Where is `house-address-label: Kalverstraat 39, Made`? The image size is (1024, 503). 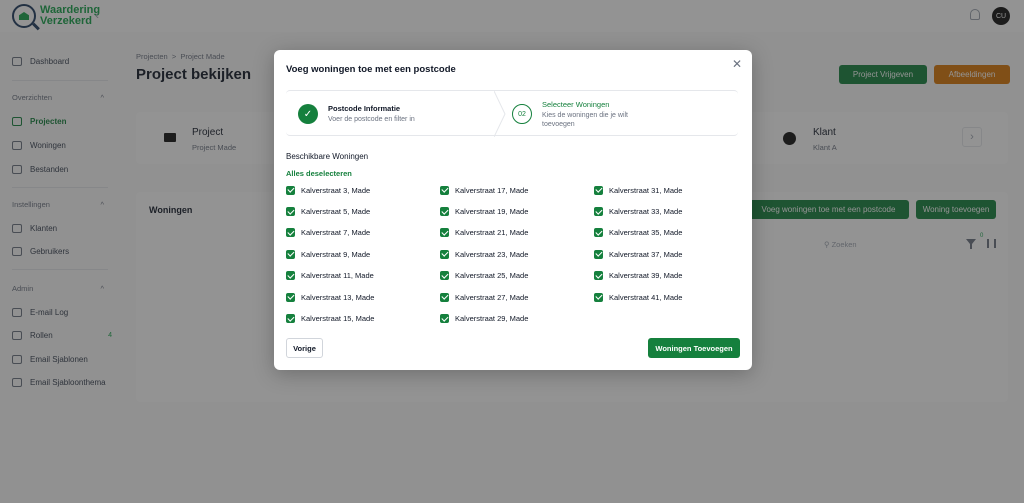 house-address-label: Kalverstraat 39, Made is located at coordinates (646, 276).